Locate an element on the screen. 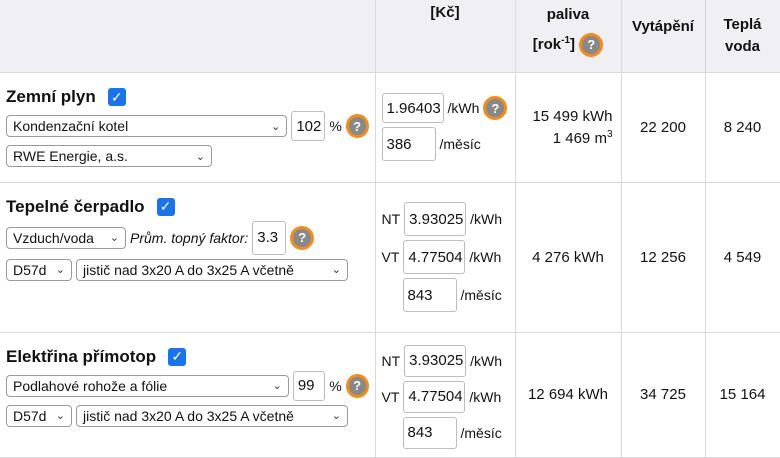 Image resolution: width=780 pixels, height=458 pixels. header-fuel: paliva [rok-1] ? is located at coordinates (568, 36).